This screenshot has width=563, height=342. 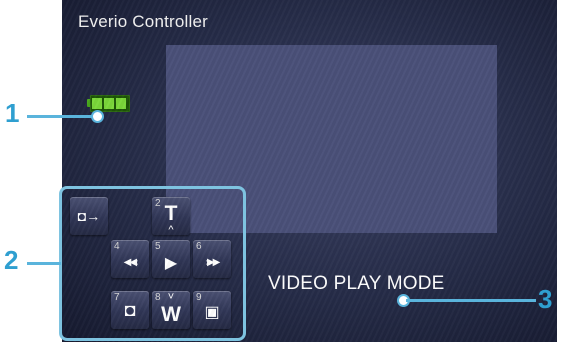 What do you see at coordinates (143, 21) in the screenshot?
I see `app-title: Everio Controller` at bounding box center [143, 21].